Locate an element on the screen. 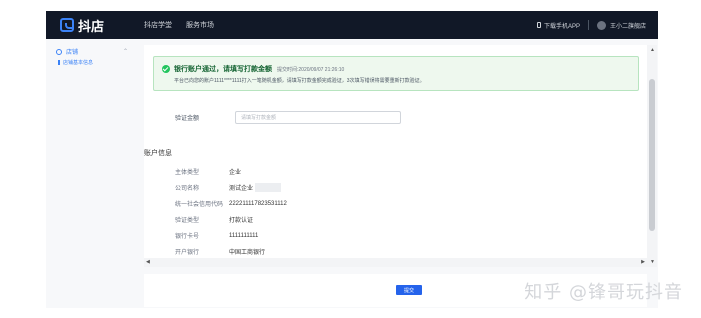 This screenshot has width=701, height=318. vertical-scrollbar: ▲ ▼ is located at coordinates (652, 156).